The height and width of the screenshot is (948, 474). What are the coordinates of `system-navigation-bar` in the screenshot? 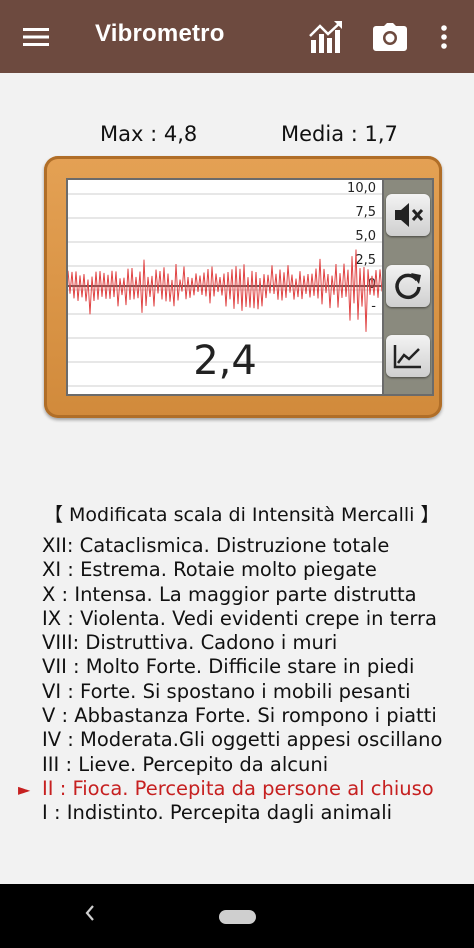 It's located at (237, 916).